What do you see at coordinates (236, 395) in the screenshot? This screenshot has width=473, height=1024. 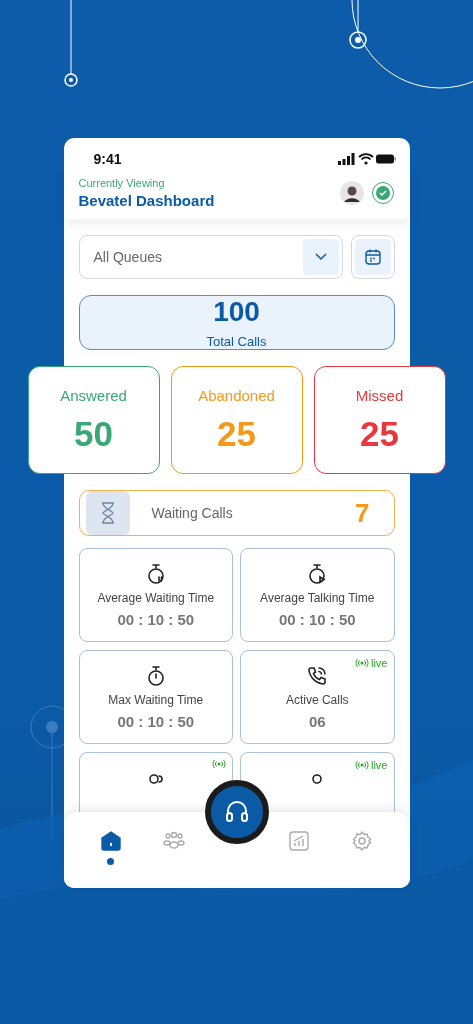 I see `stat-label: Abandoned` at bounding box center [236, 395].